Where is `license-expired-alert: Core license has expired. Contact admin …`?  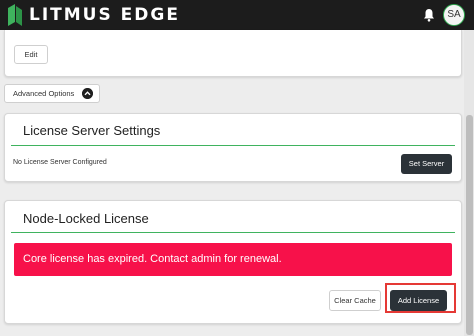
license-expired-alert: Core license has expired. Contact admin … is located at coordinates (233, 259).